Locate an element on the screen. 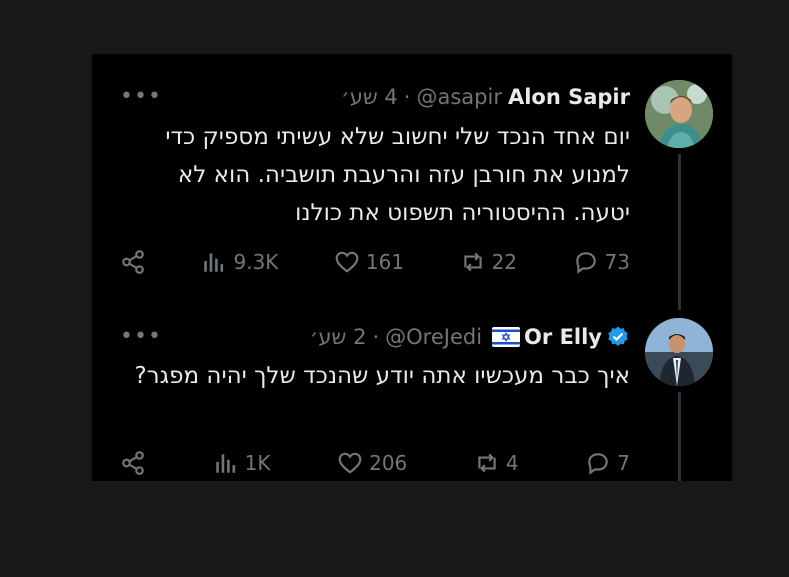  timestamp: 4 שע׳ is located at coordinates (369, 97).